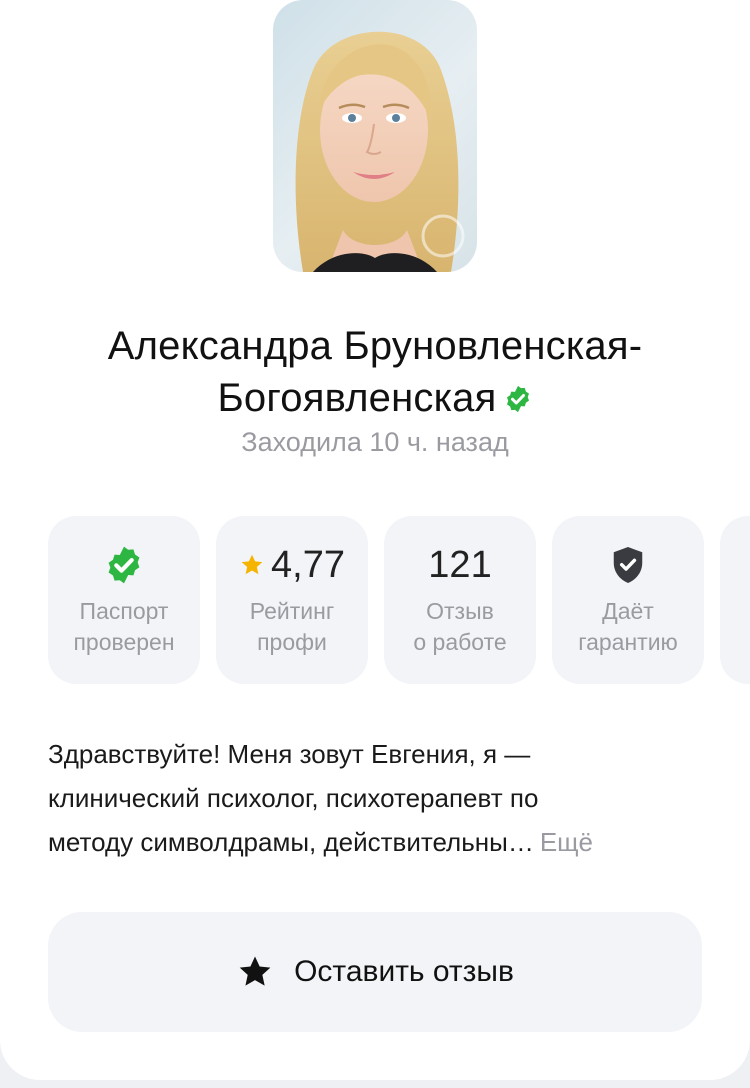 Image resolution: width=750 pixels, height=1088 pixels. Describe the element at coordinates (293, 798) in the screenshot. I see `about-line: клинический психолог, психотерапевт по` at that location.